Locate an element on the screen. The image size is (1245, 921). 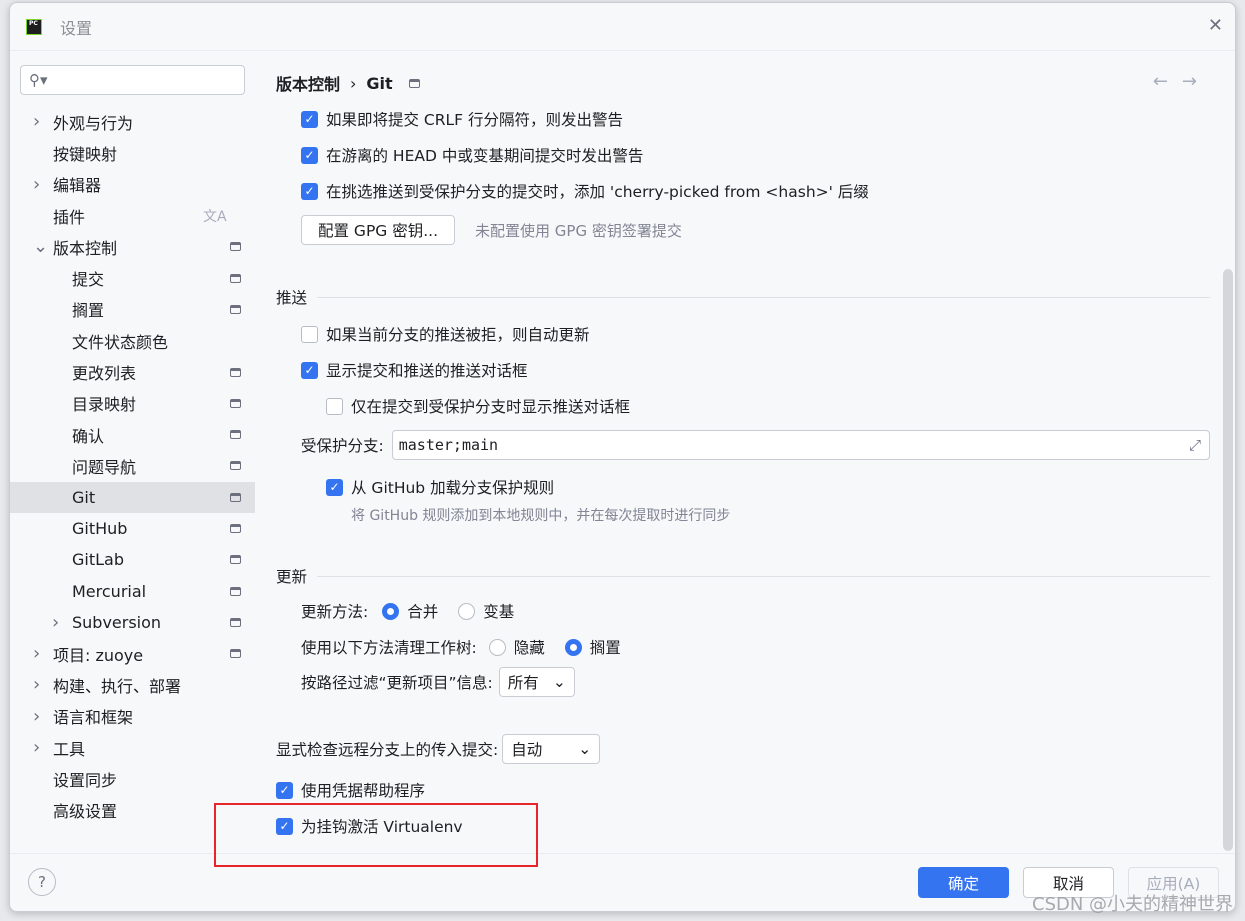
sidebar-item: 文件状态颜色 is located at coordinates (132, 340).